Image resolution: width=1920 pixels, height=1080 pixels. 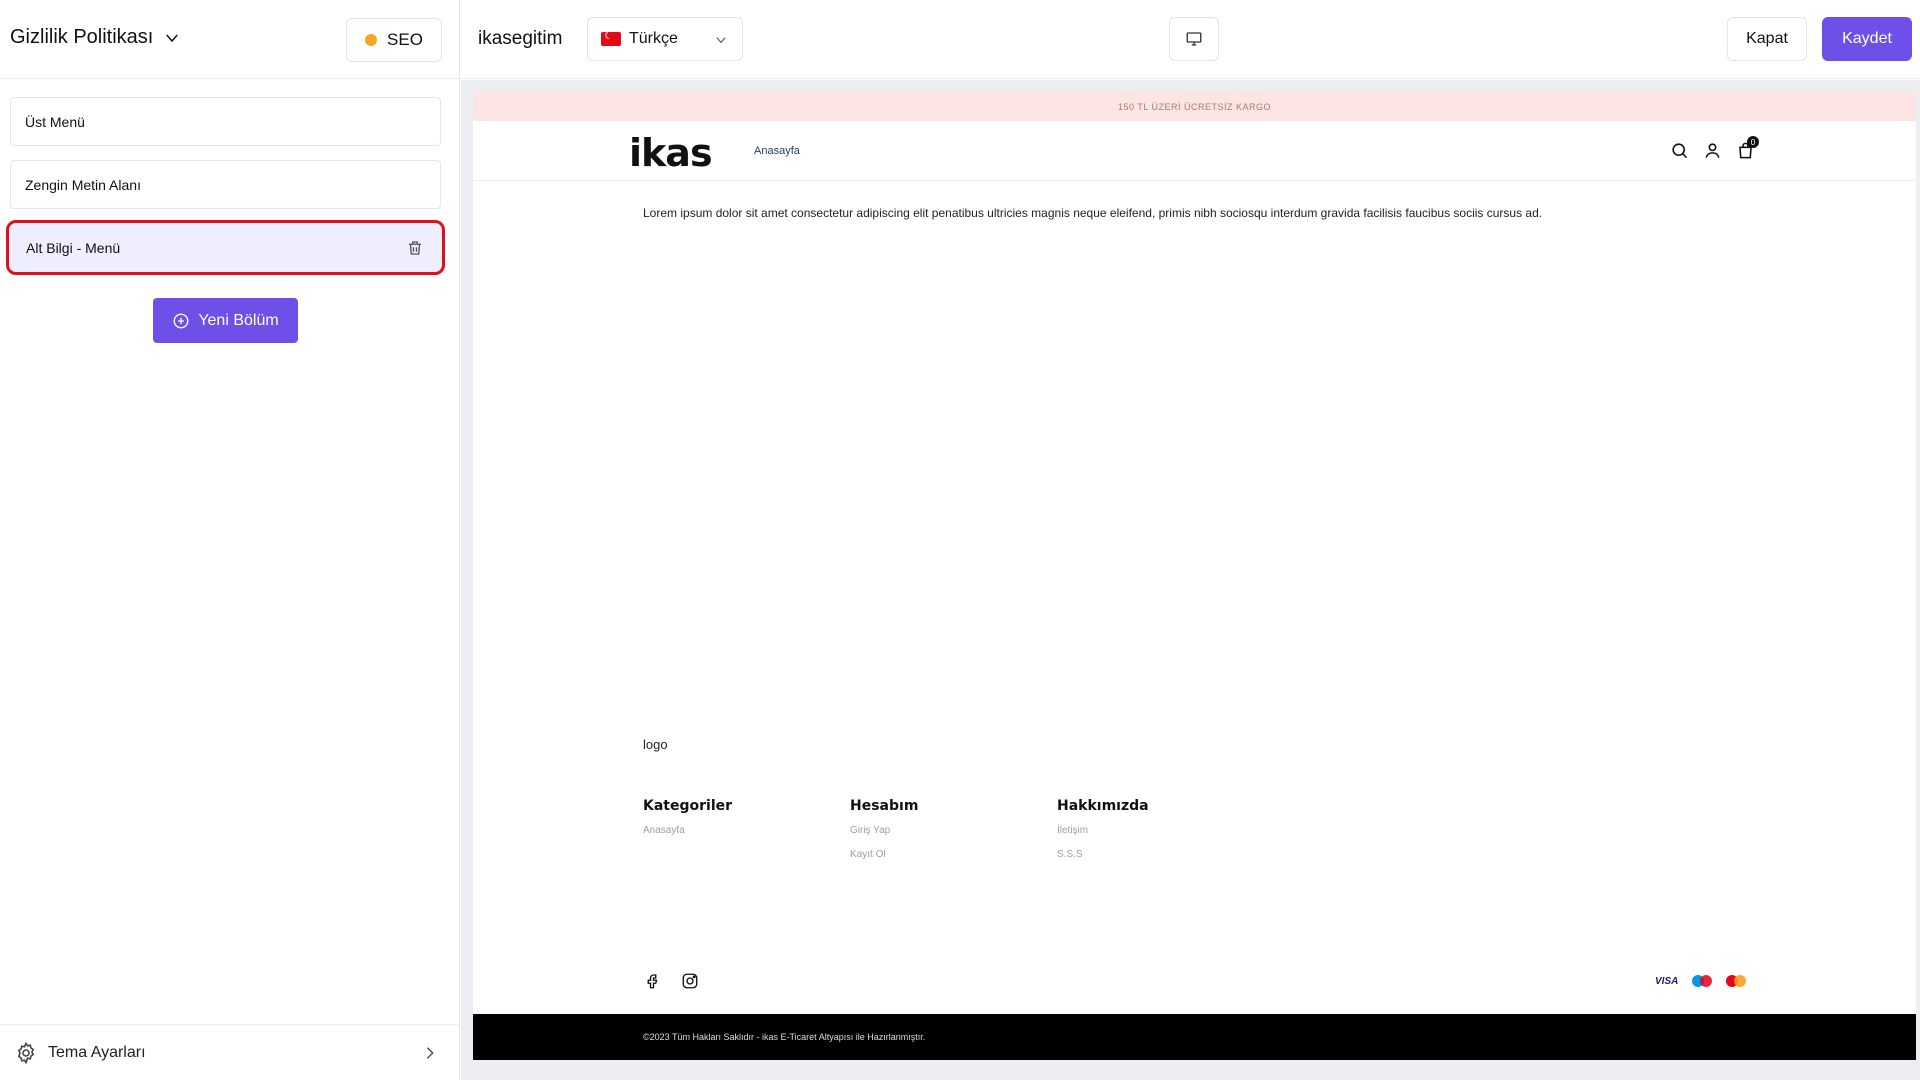 I want to click on plus-circle-icon, so click(x=181, y=320).